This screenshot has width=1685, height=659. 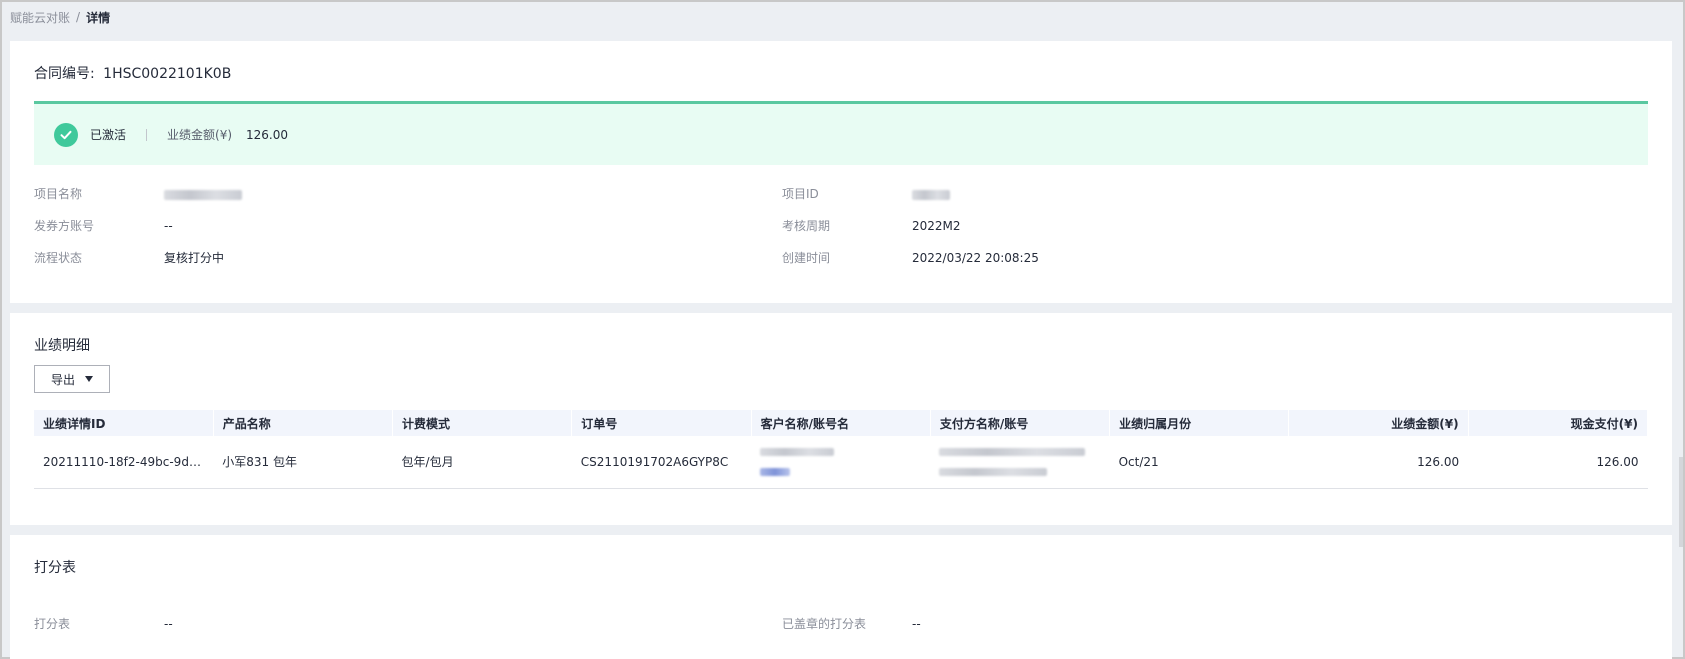 What do you see at coordinates (916, 624) in the screenshot?
I see `stamped-sheet-value: --` at bounding box center [916, 624].